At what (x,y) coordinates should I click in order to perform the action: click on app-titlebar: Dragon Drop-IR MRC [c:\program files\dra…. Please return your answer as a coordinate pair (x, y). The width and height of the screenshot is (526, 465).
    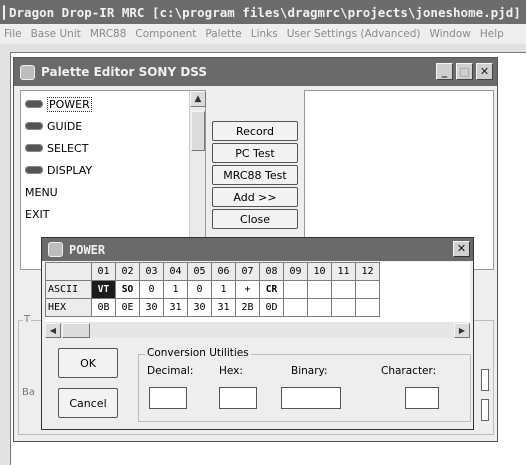
    Looking at the image, I should click on (263, 12).